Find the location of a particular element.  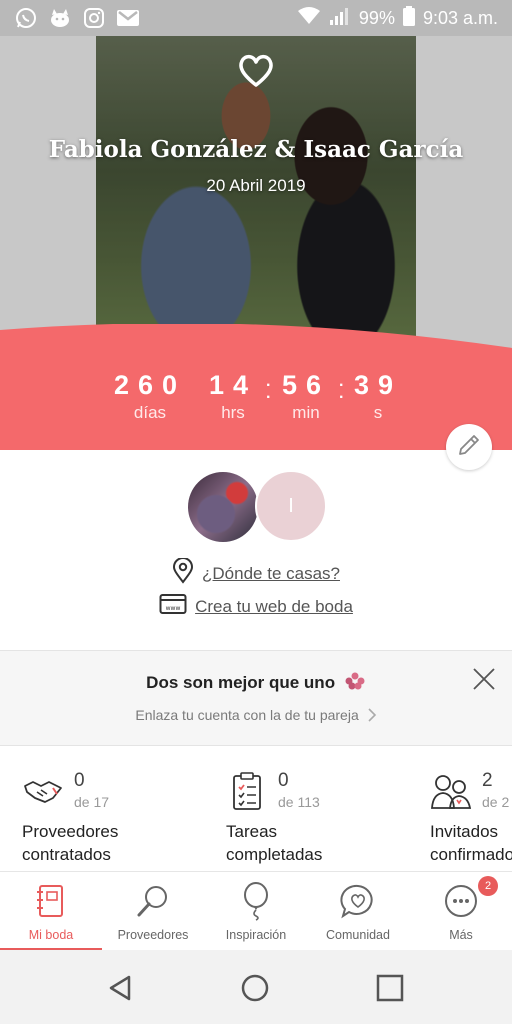

countdown-minutes: 56 min is located at coordinates (306, 396).